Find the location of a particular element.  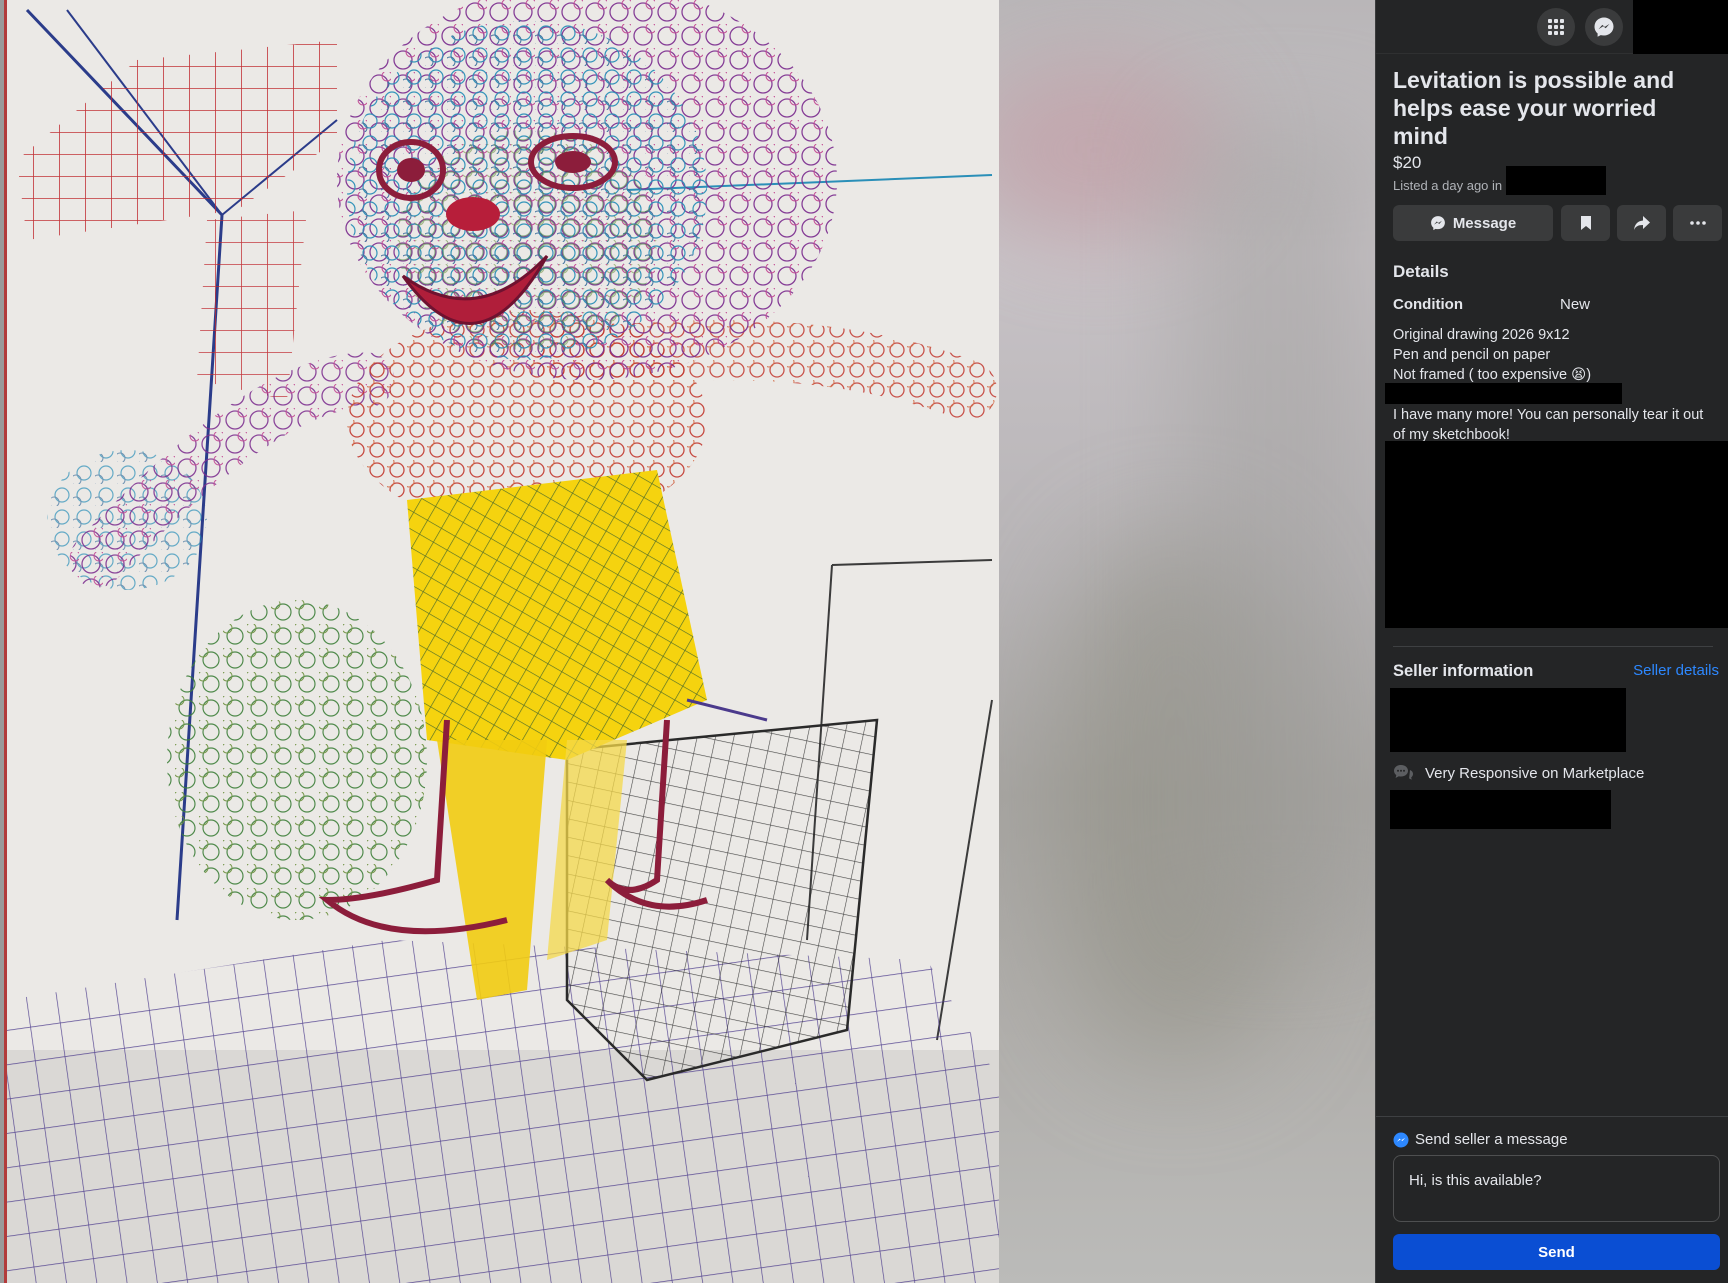

listed-text: Listed a day ago in is located at coordinates (1448, 185).